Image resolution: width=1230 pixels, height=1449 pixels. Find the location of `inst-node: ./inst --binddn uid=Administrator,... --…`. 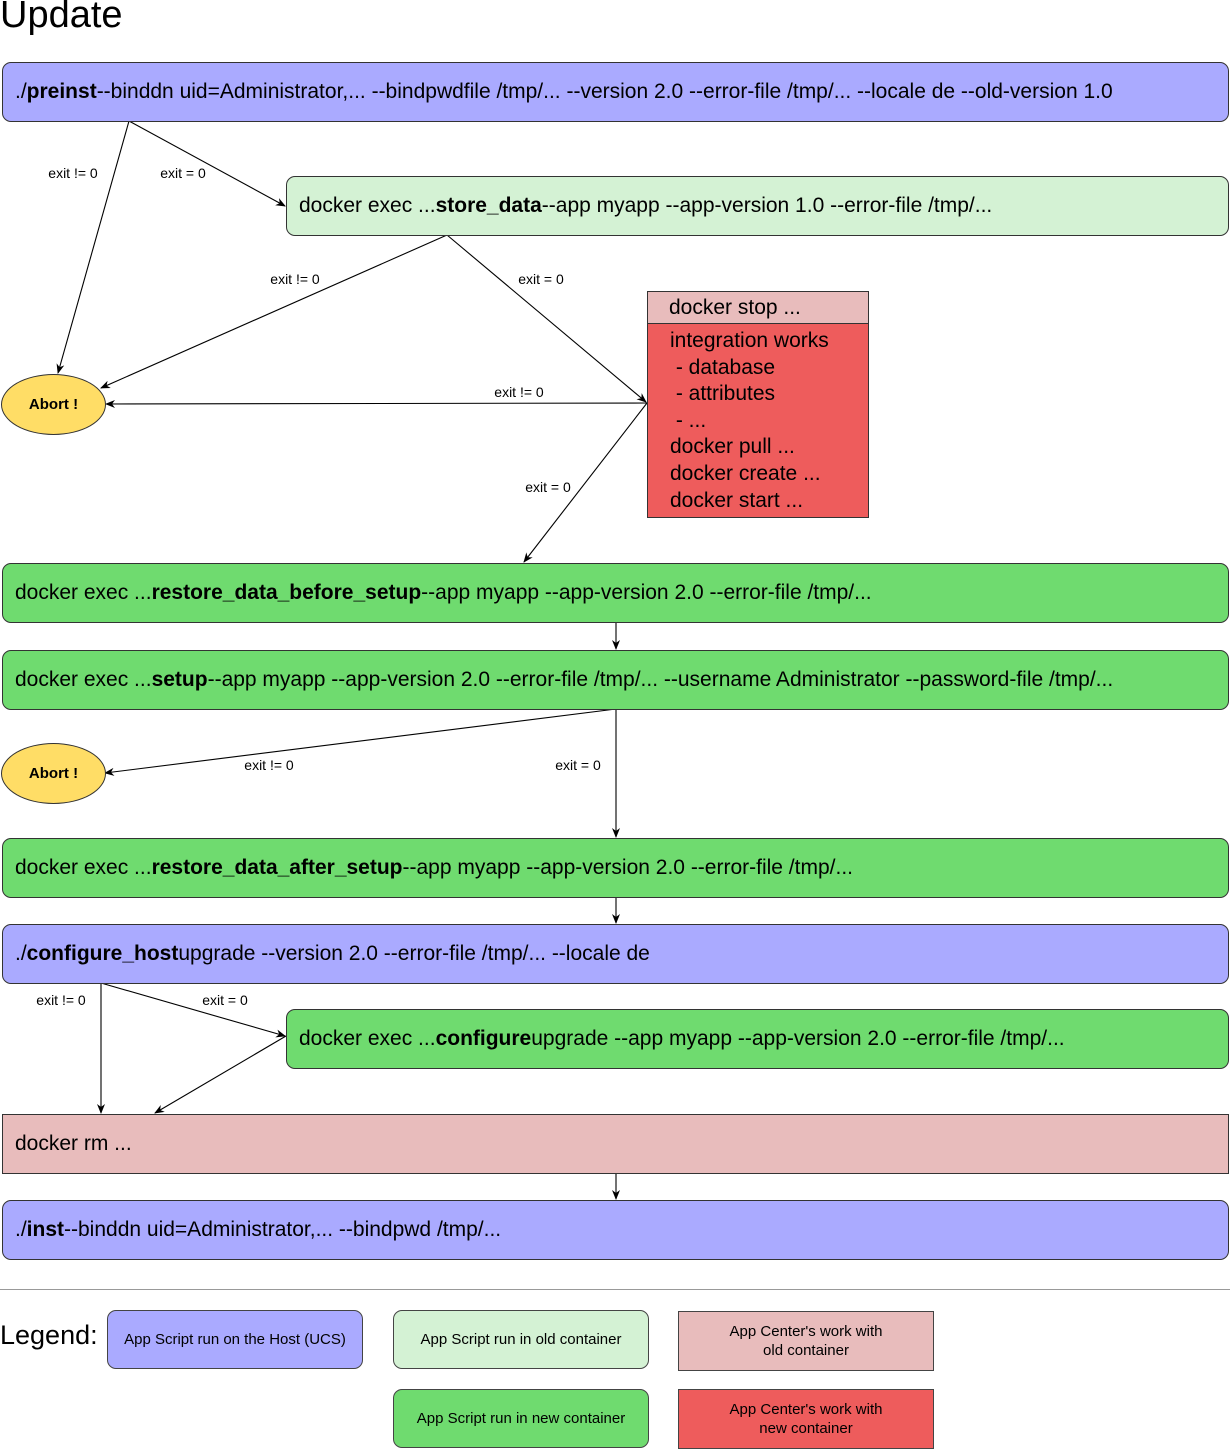

inst-node: ./inst --binddn uid=Administrator,... --… is located at coordinates (615, 1230).